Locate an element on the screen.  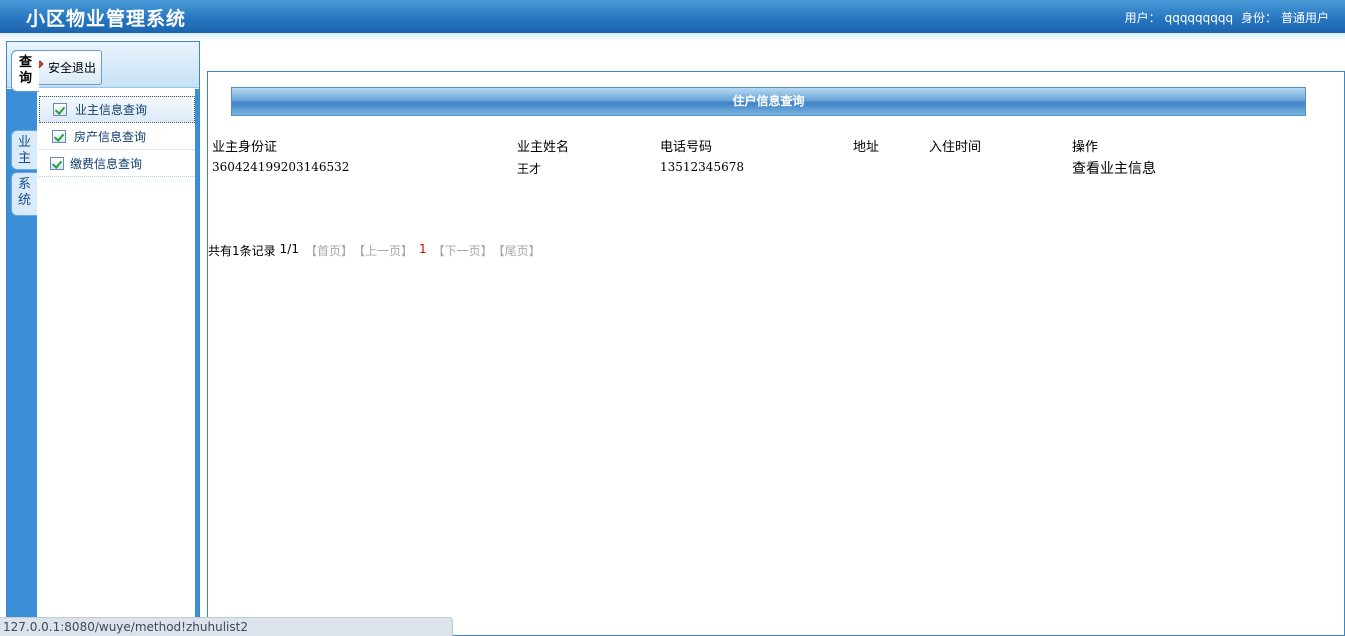
sidebar-menu: 业主信息查询 房产信息查询 缴费信息查询 is located at coordinates (117, 136).